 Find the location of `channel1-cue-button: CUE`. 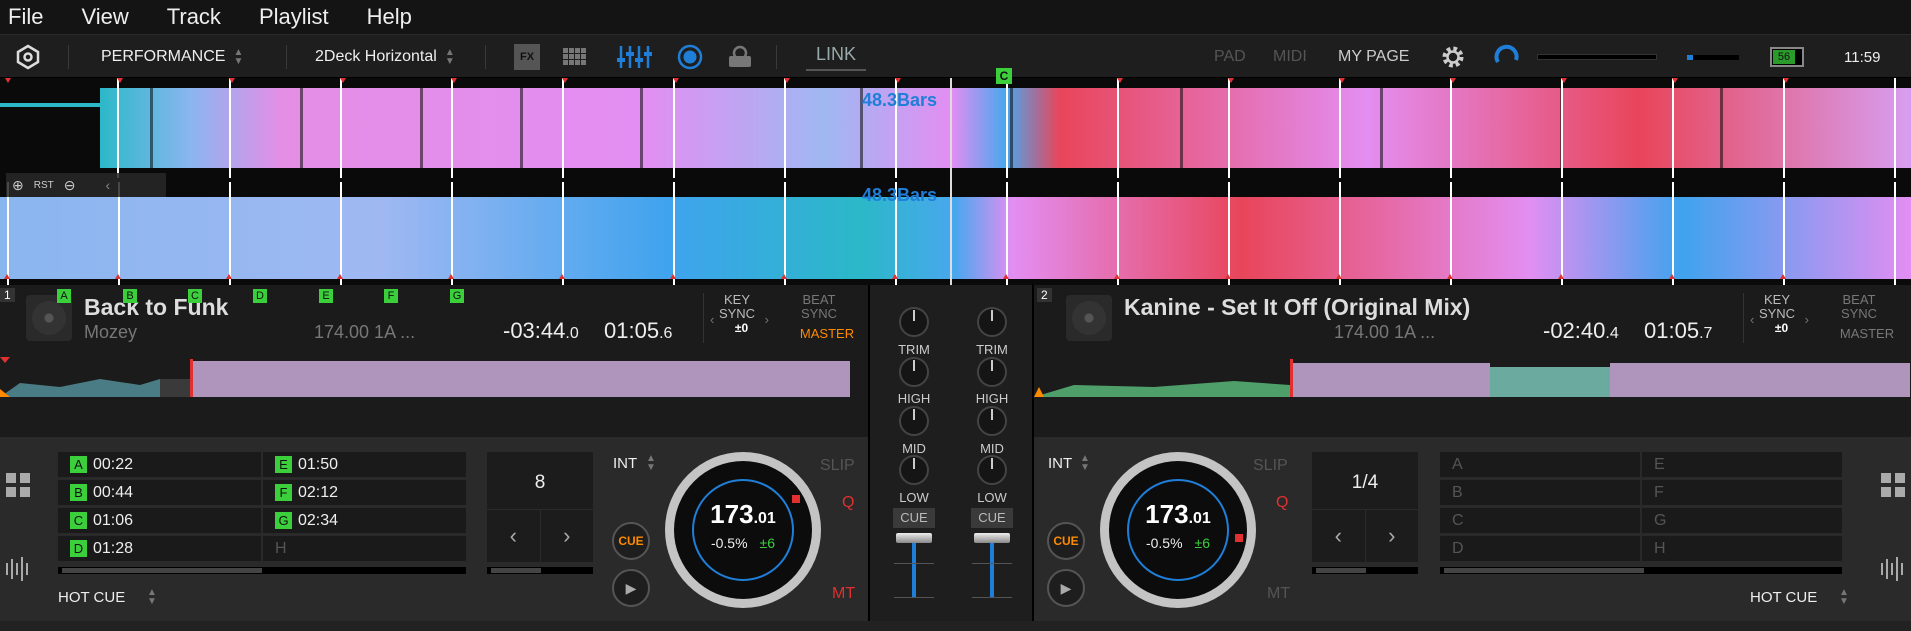

channel1-cue-button: CUE is located at coordinates (914, 518).